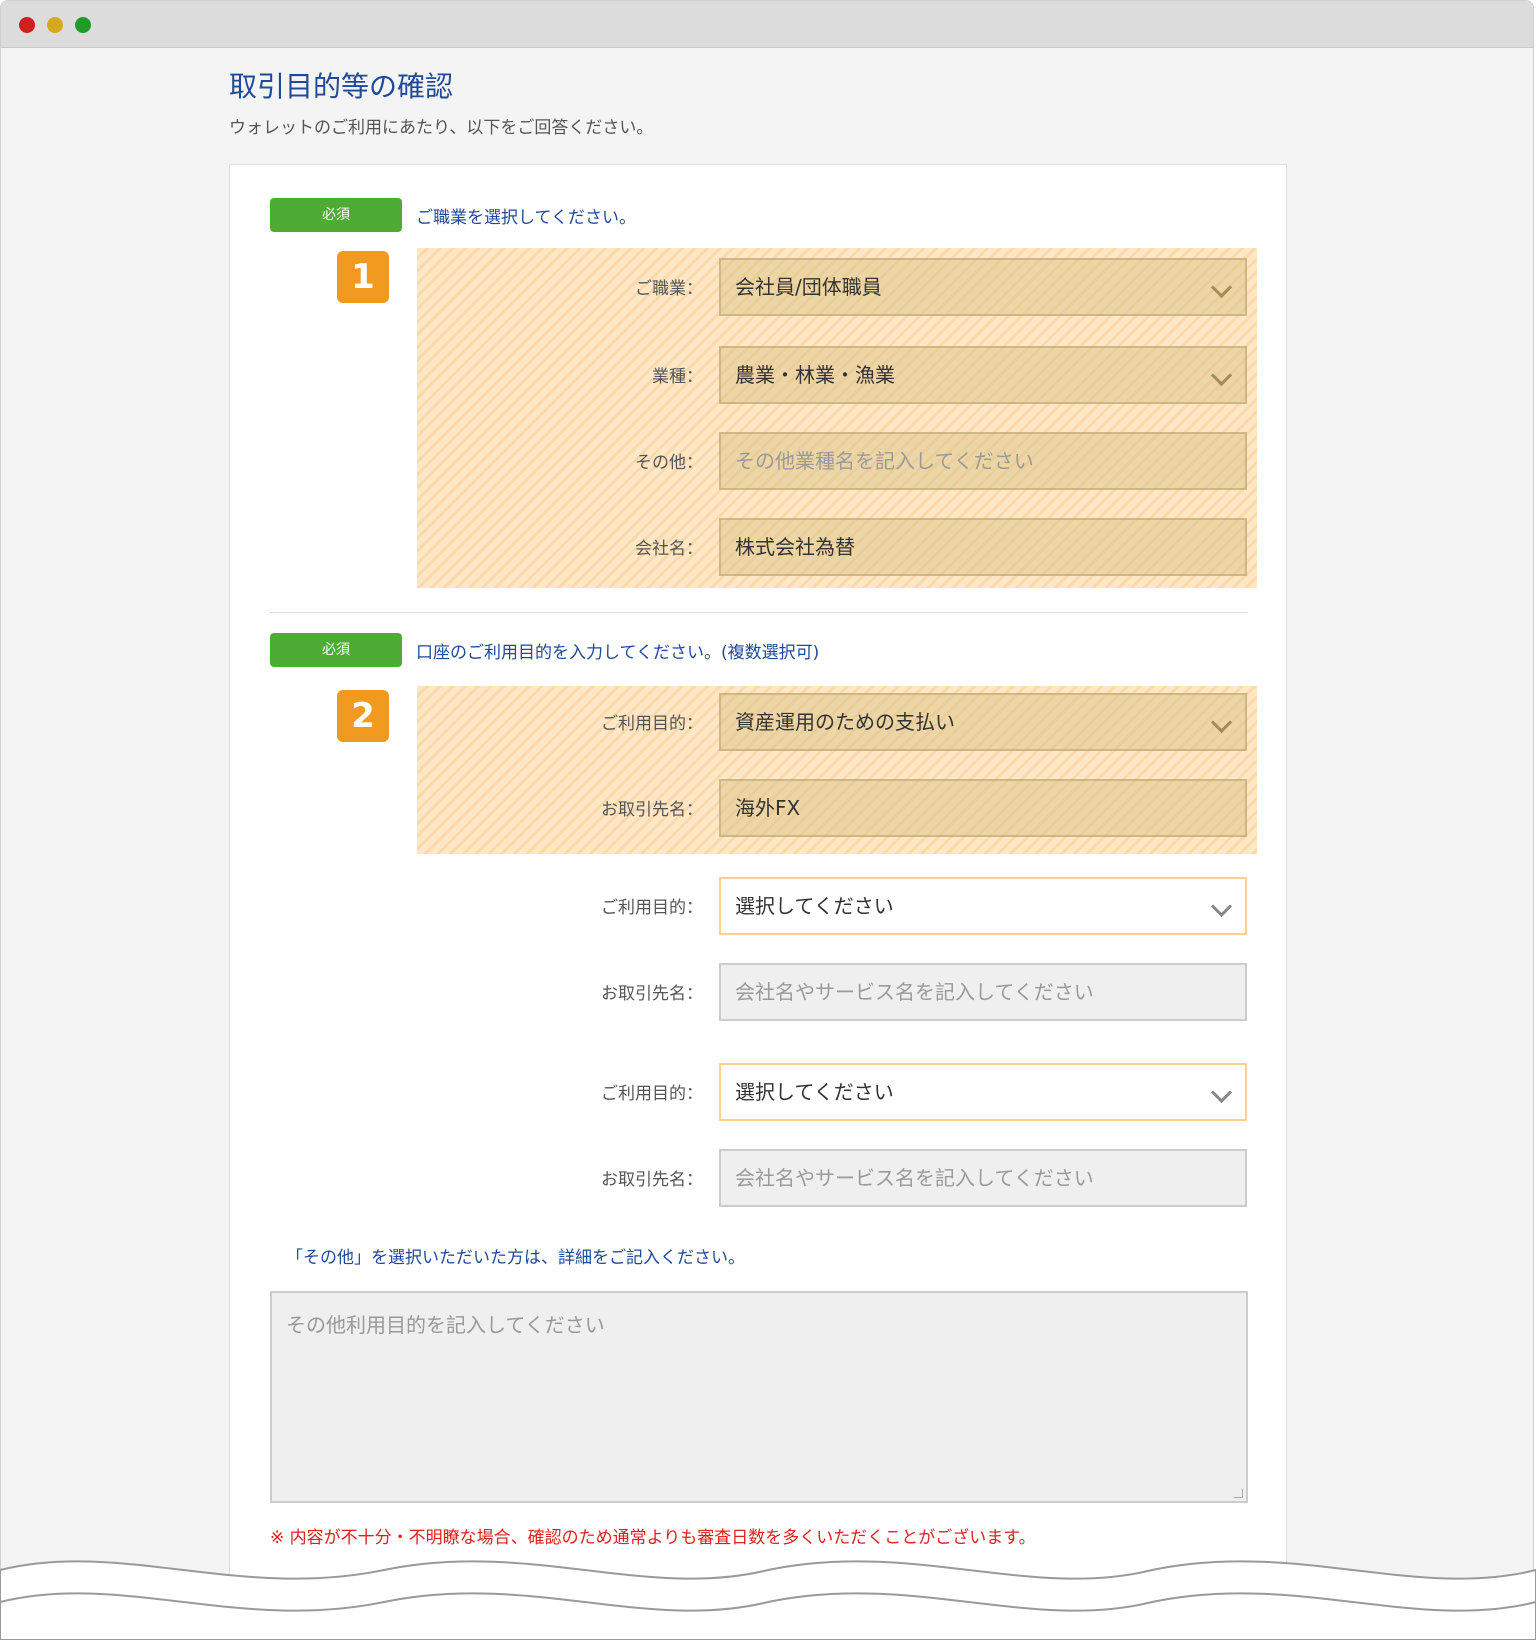 The image size is (1536, 1640). I want to click on company-name-input: 株式会社為替, so click(983, 547).